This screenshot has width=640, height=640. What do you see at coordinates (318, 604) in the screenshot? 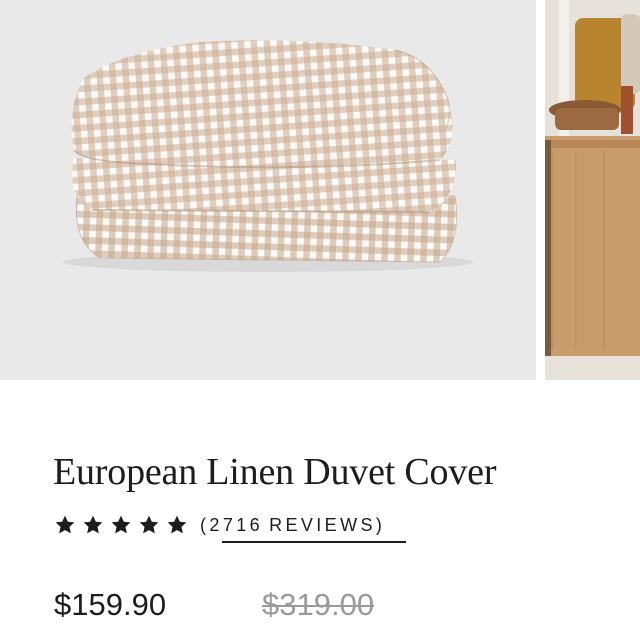
I see `original-price: $319.00` at bounding box center [318, 604].